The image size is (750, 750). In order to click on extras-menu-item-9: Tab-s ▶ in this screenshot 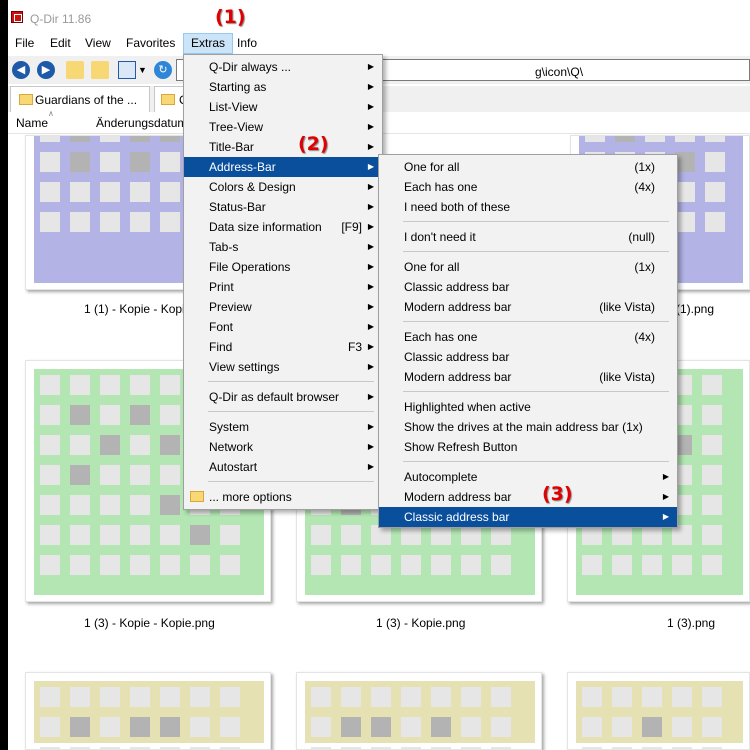, I will do `click(283, 247)`.